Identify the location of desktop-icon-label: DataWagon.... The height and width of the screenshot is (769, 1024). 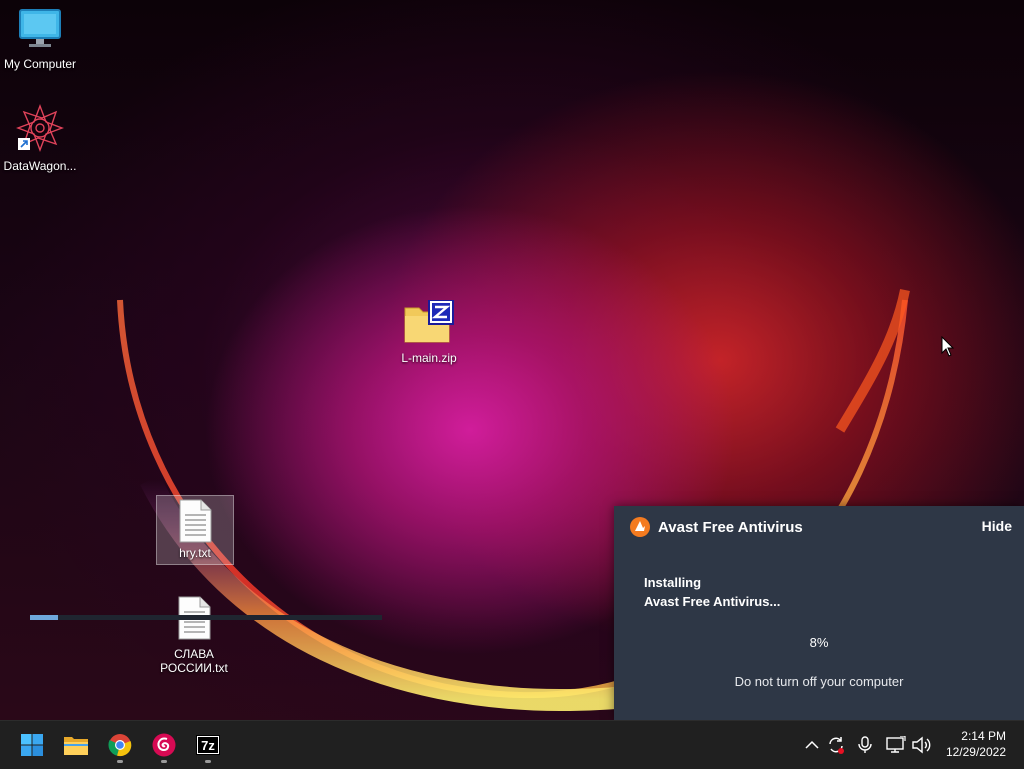
(40, 166).